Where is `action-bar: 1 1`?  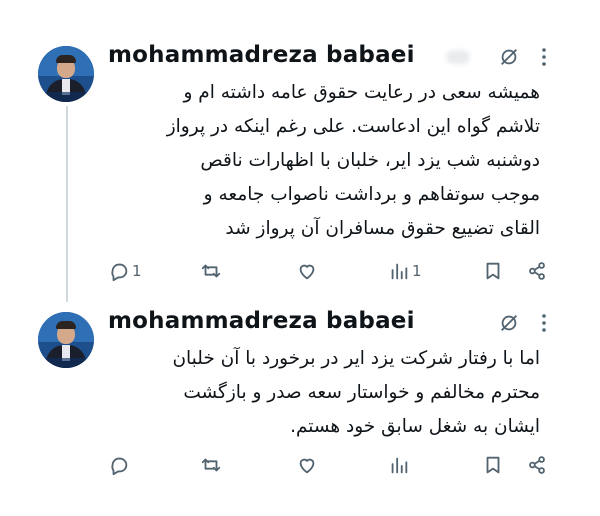 action-bar: 1 1 is located at coordinates (330, 271).